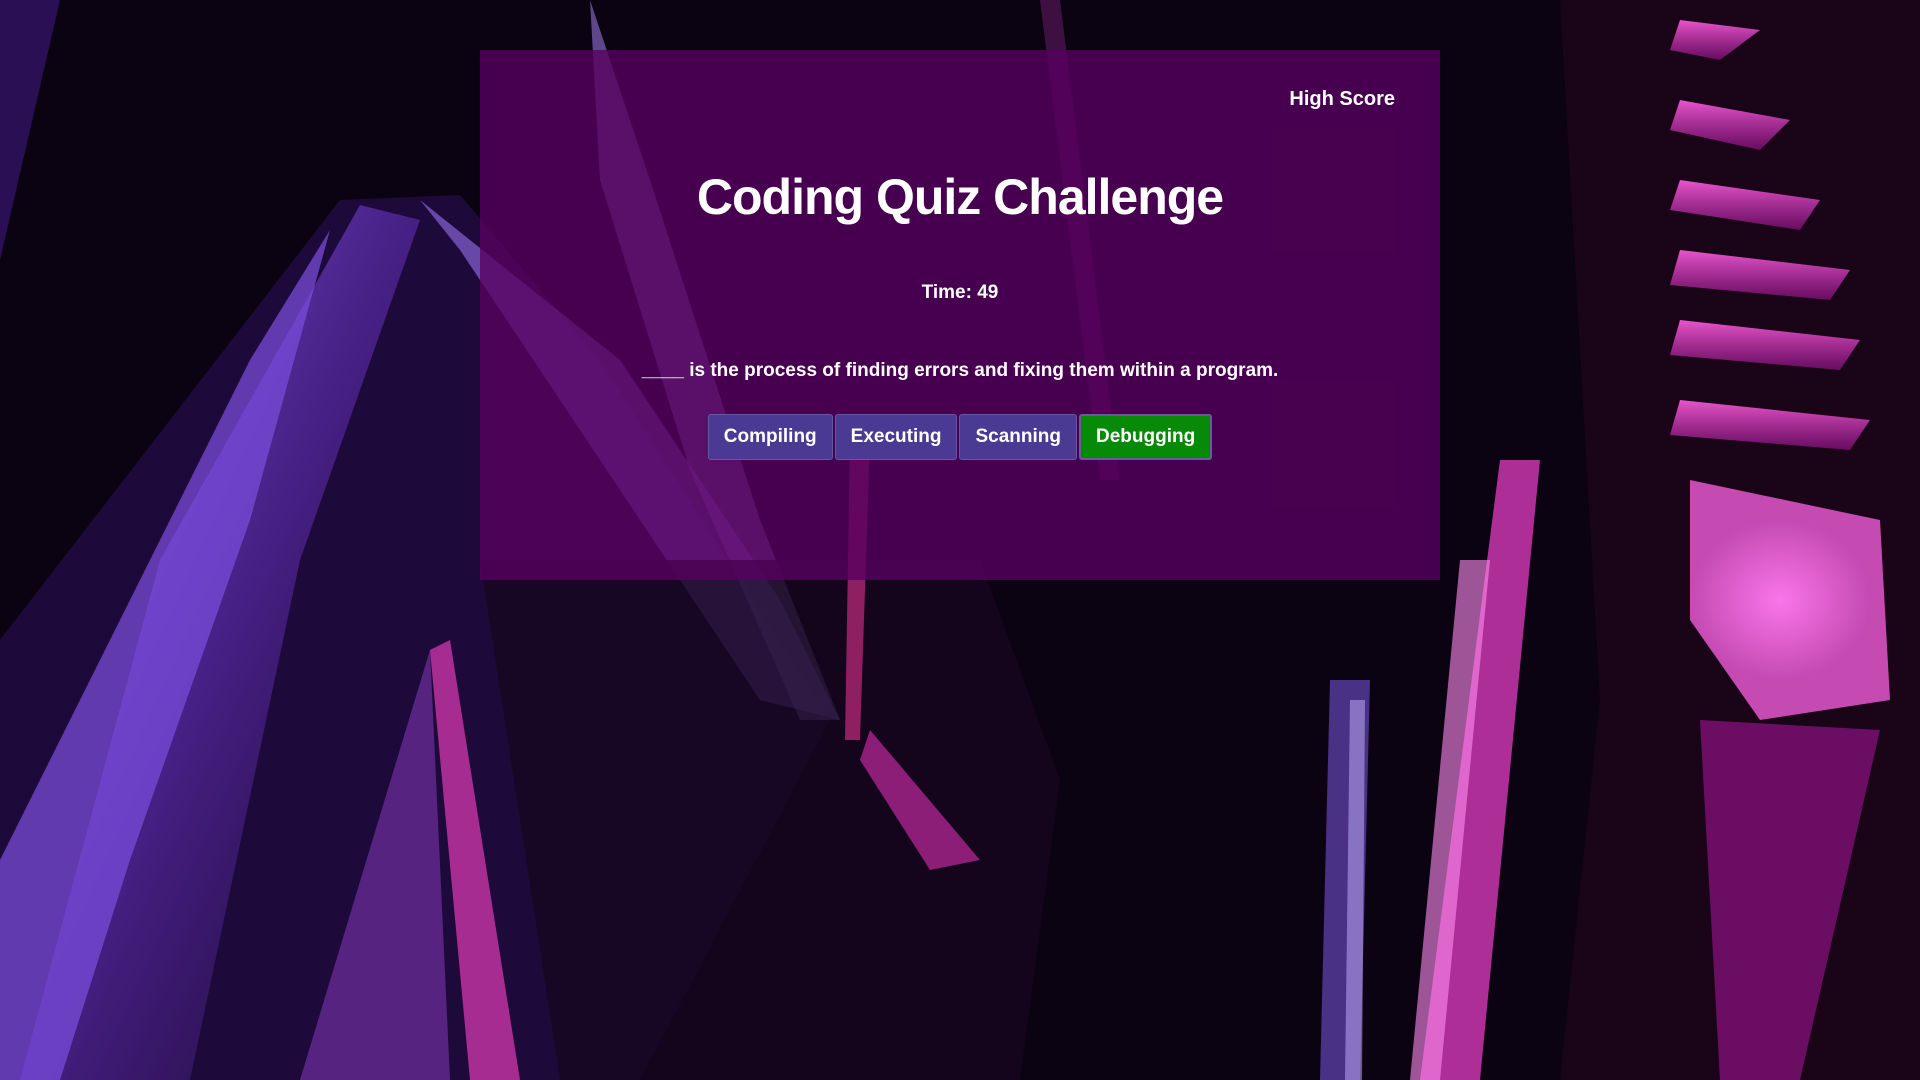 The width and height of the screenshot is (1920, 1080). Describe the element at coordinates (960, 197) in the screenshot. I see `quiz-title: Coding Quiz Challenge` at that location.